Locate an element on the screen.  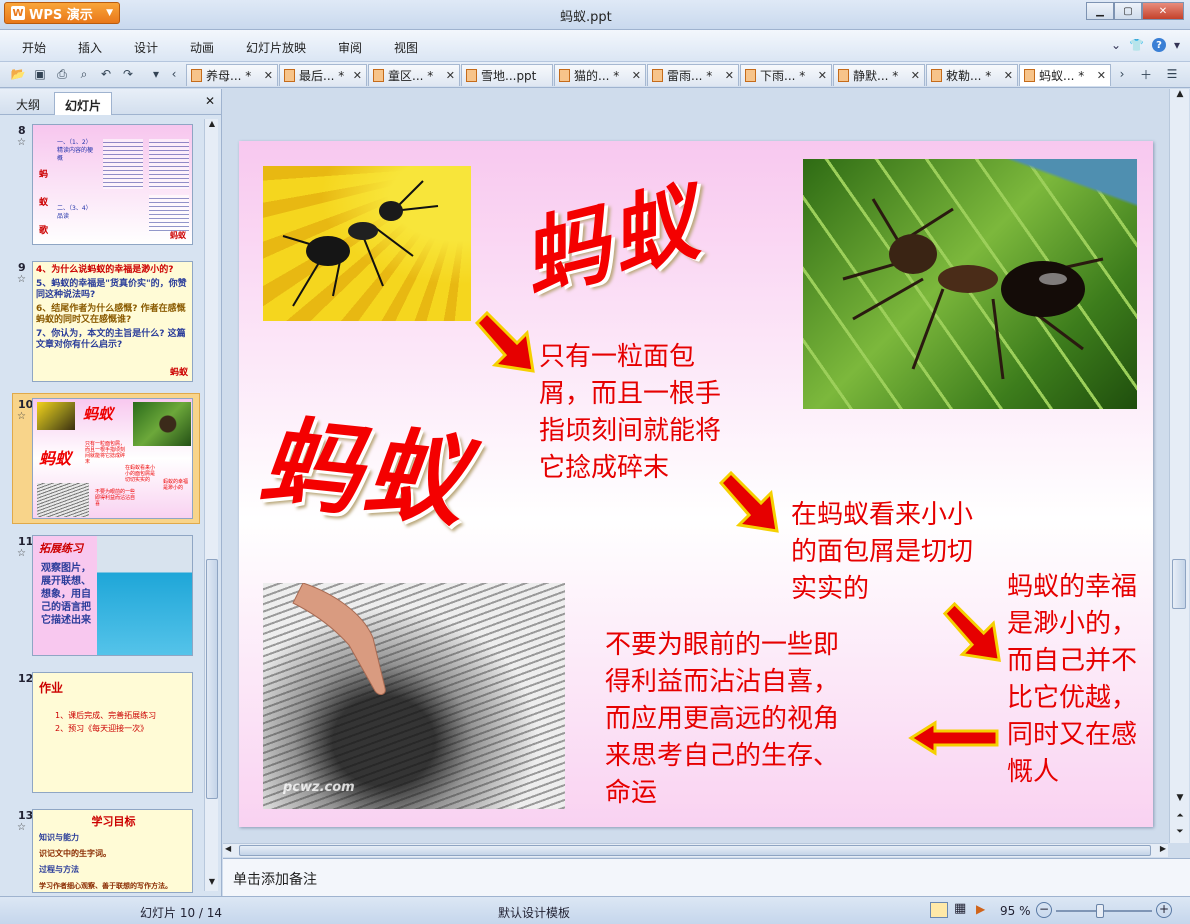
animation-star-icon: ☆ is located at coordinates (21, 416).